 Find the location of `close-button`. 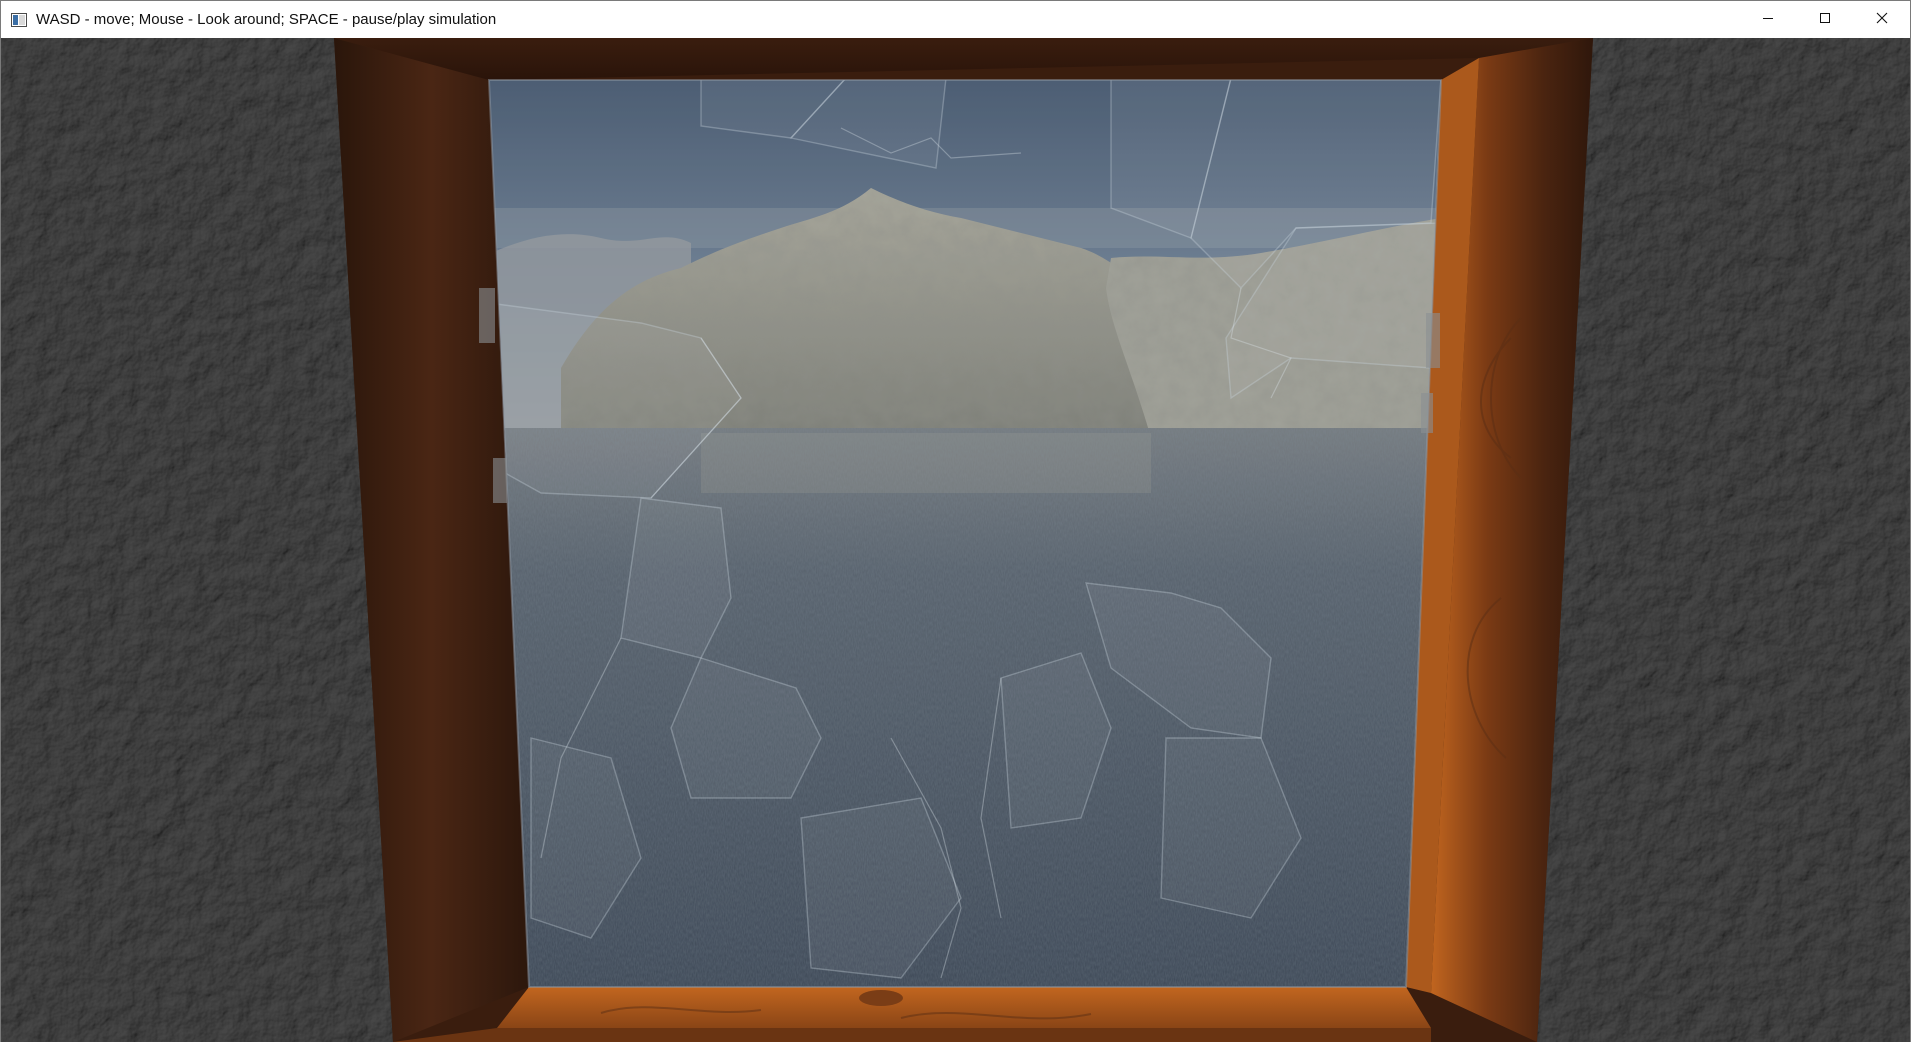

close-button is located at coordinates (1881, 19).